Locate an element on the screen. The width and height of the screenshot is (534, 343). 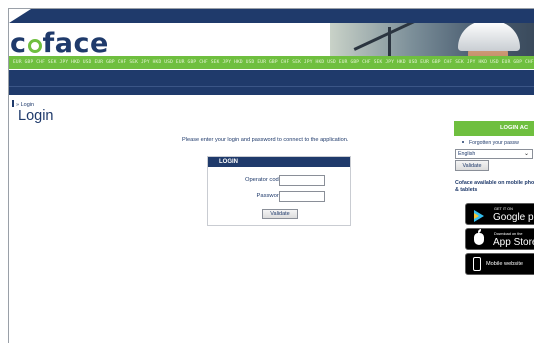
operator-code-row: Operator code is located at coordinates (280, 181).